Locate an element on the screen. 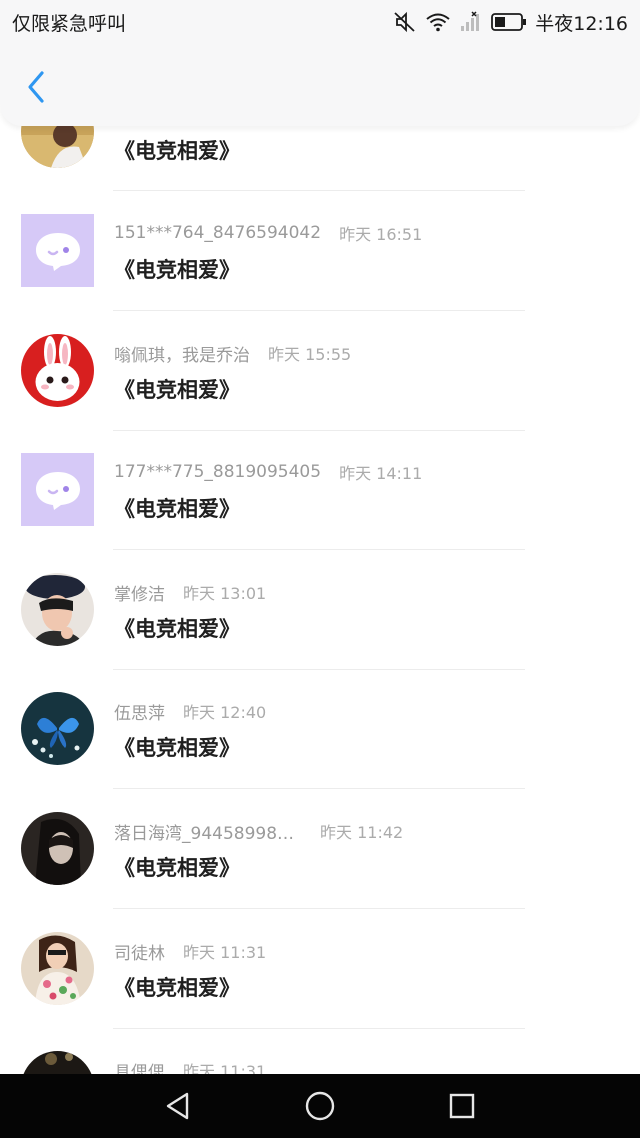 This screenshot has height=1138, width=640. nav-back-button is located at coordinates (178, 1106).